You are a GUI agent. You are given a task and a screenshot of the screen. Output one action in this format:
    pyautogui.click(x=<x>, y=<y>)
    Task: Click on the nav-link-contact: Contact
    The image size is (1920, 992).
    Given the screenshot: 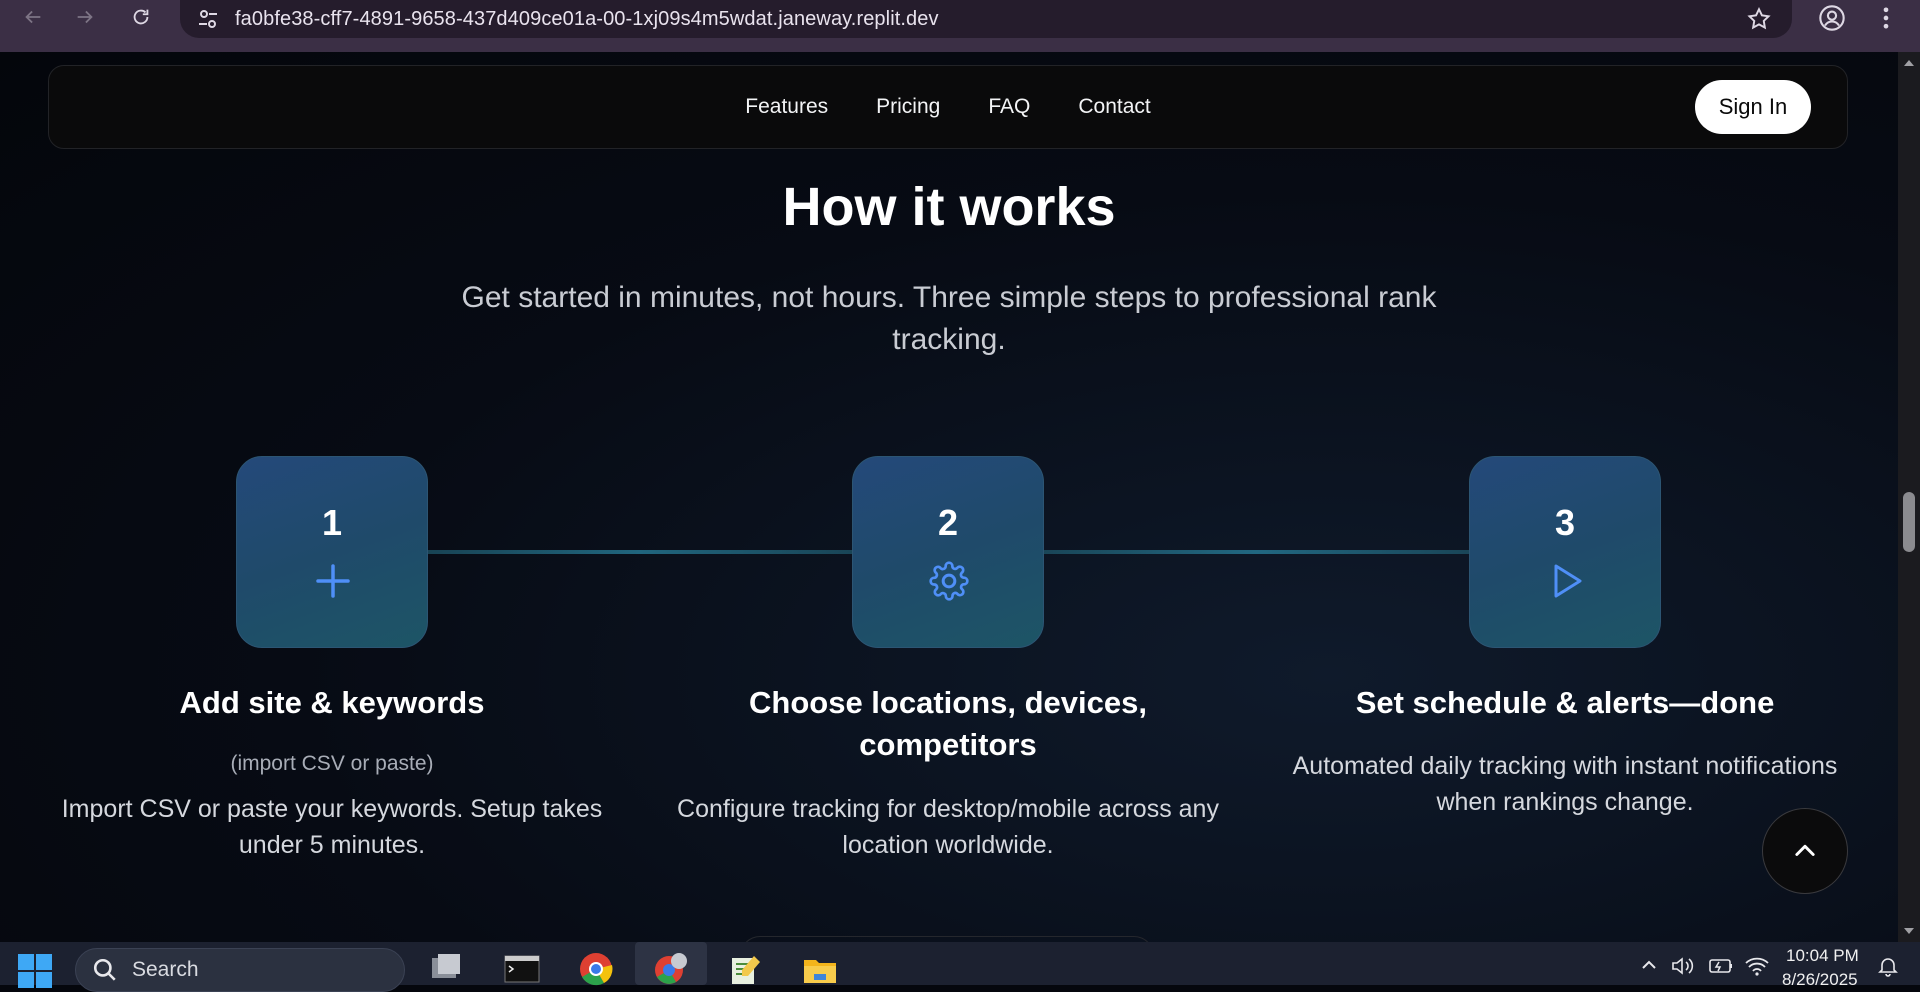 What is the action you would take?
    pyautogui.click(x=1114, y=107)
    